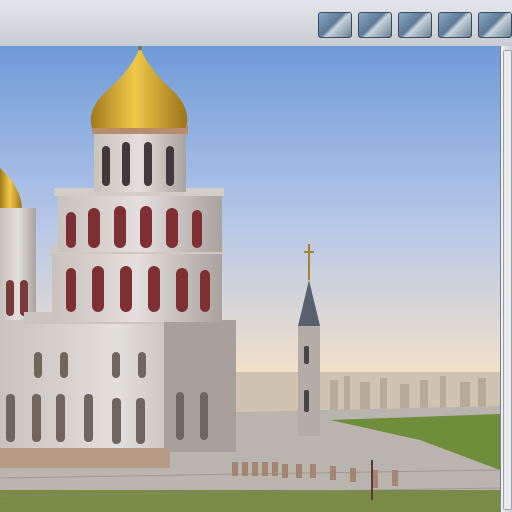 Image resolution: width=512 pixels, height=512 pixels. I want to click on scrollbar-thumb, so click(507, 280).